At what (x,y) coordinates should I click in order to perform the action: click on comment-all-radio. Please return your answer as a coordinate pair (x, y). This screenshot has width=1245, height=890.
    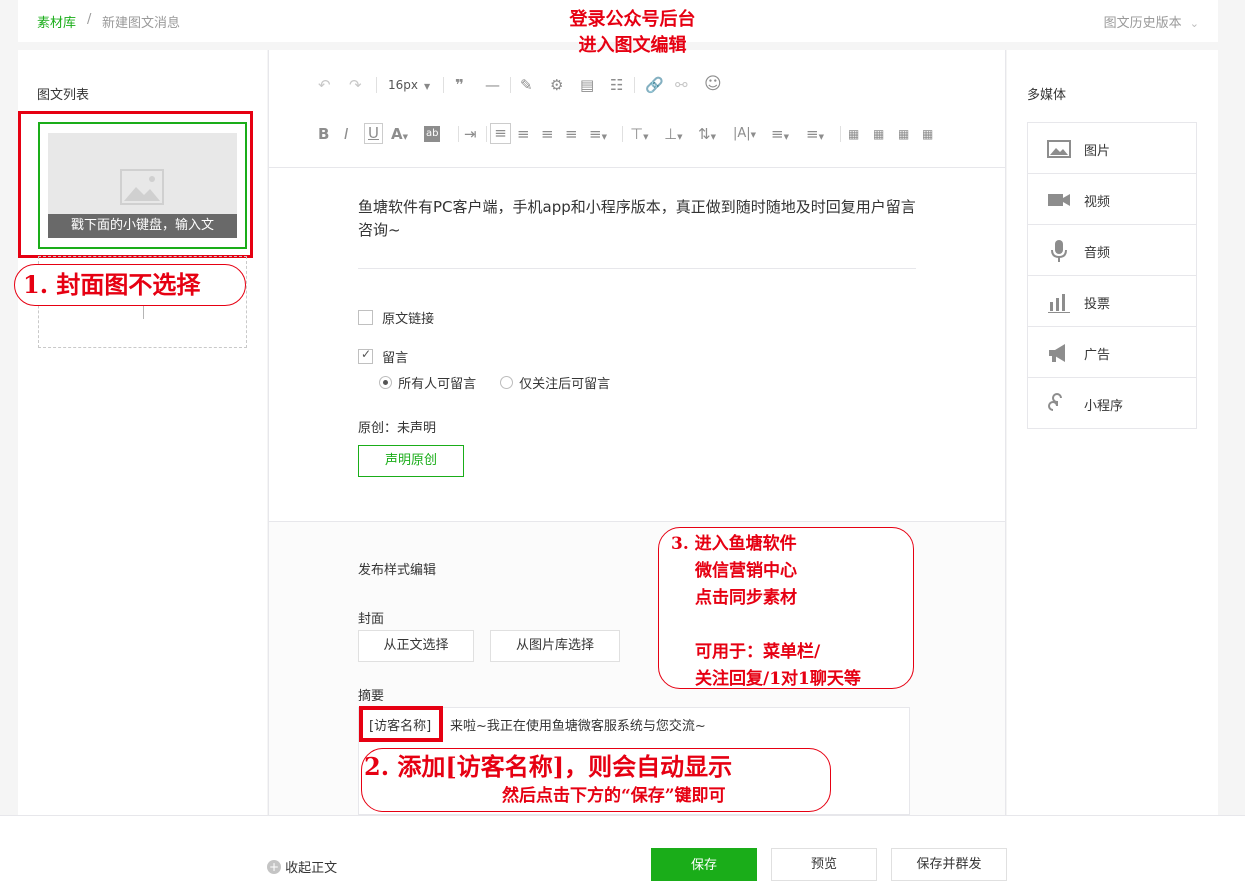
    Looking at the image, I should click on (385, 382).